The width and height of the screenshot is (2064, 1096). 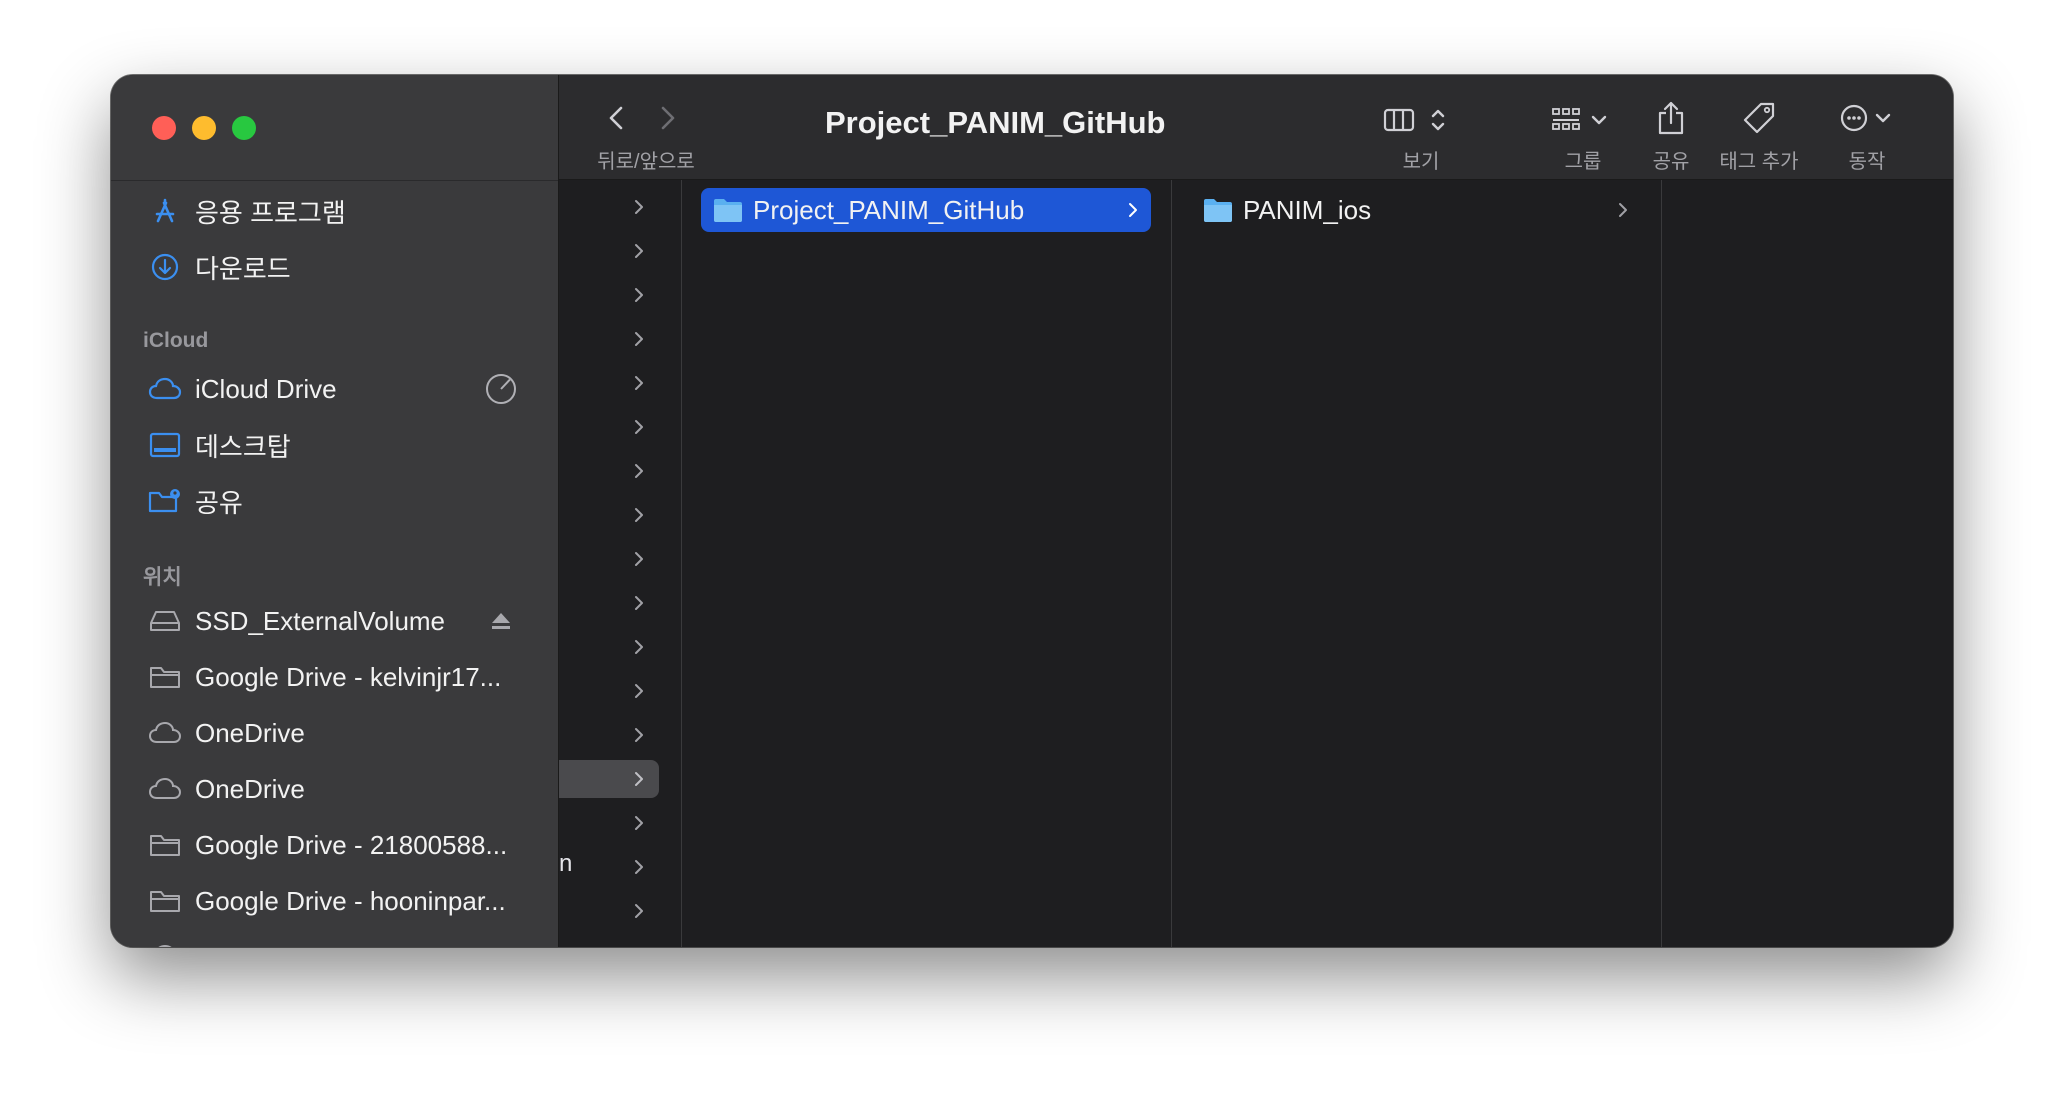 I want to click on back-button, so click(x=616, y=118).